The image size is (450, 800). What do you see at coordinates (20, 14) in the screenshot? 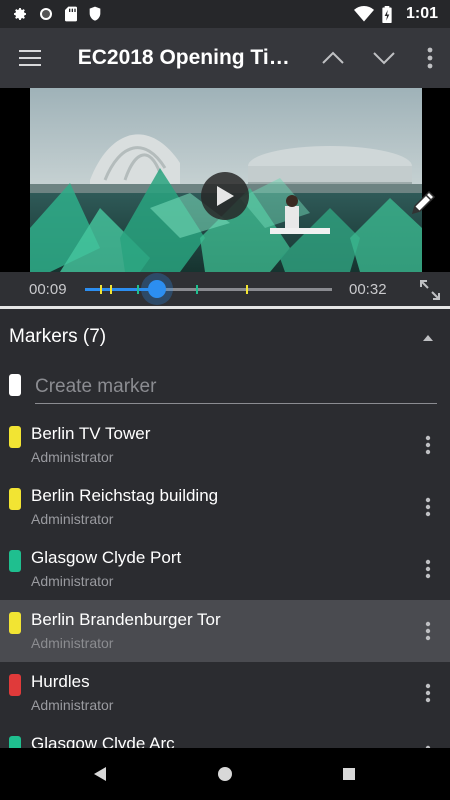
I see `gear-icon` at bounding box center [20, 14].